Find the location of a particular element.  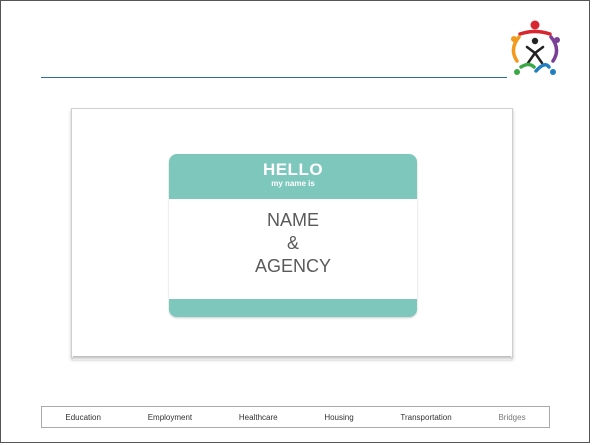

my-name-is-text: my name is is located at coordinates (293, 183).